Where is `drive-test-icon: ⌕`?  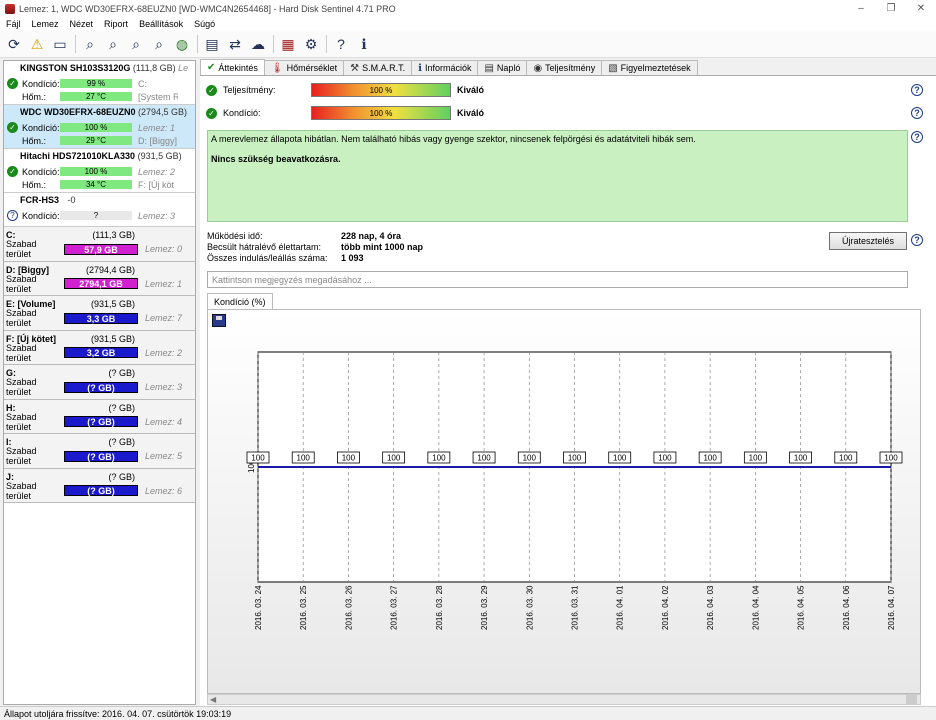 drive-test-icon: ⌕ is located at coordinates (136, 44).